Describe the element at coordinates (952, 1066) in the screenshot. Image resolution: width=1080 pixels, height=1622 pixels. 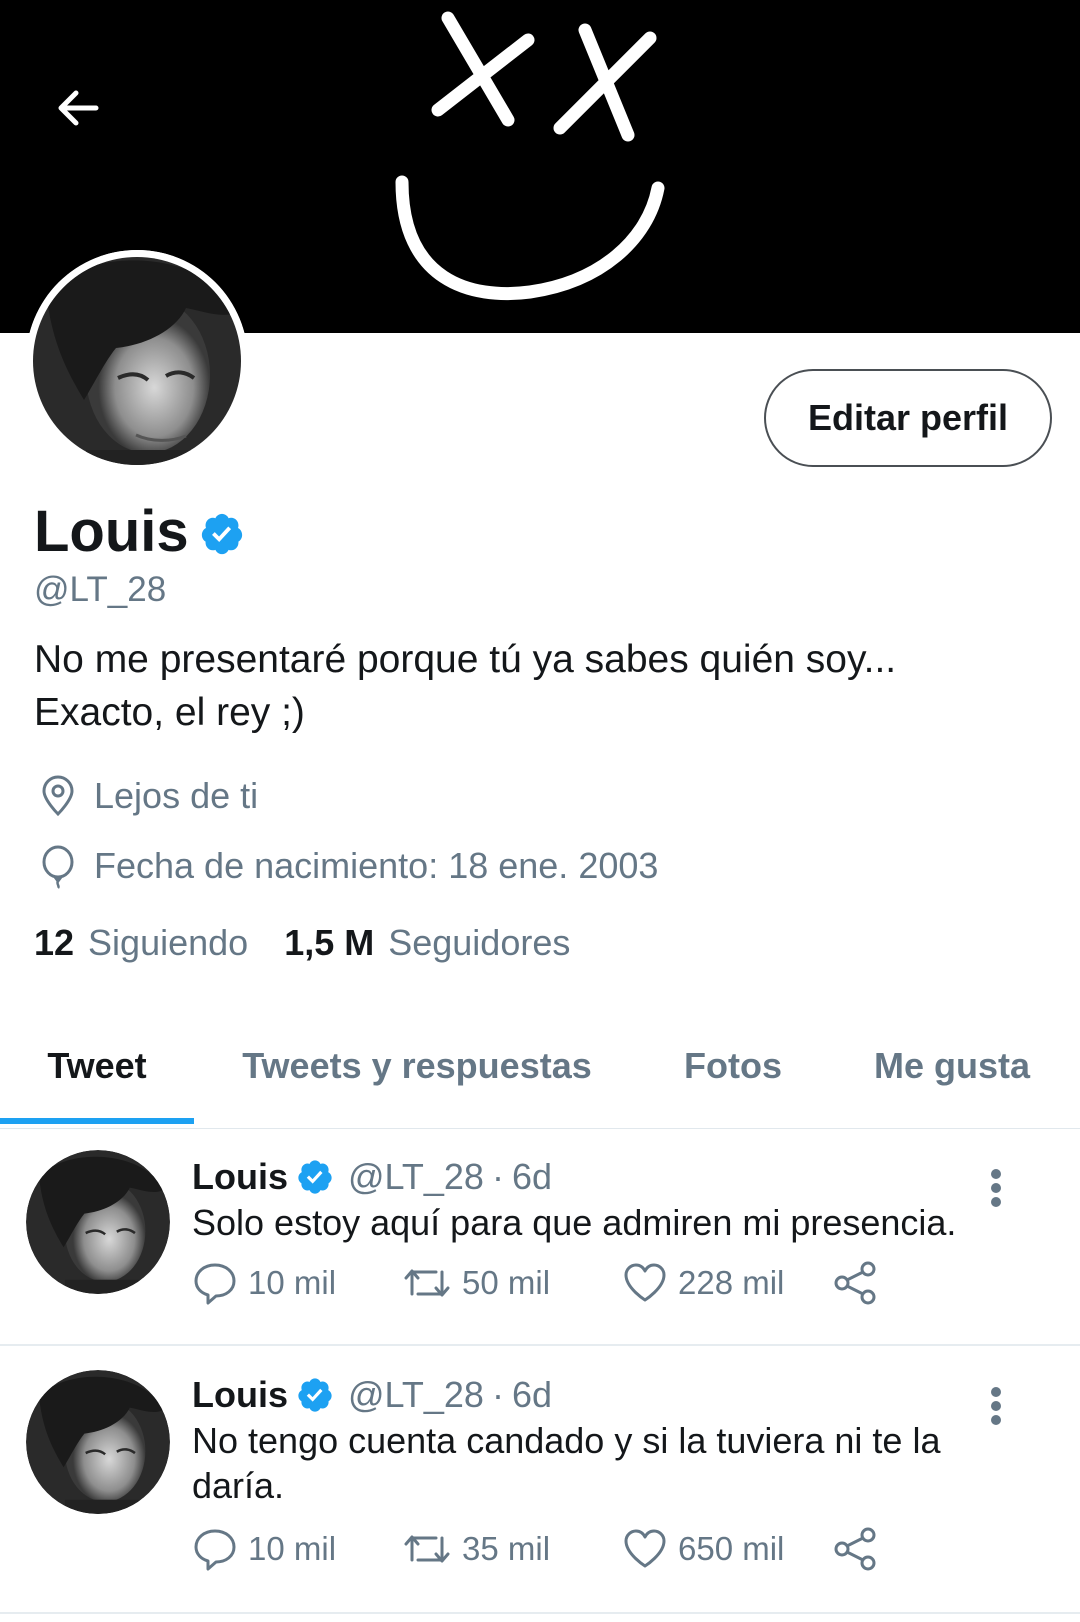
I see `tab-likes: Me gusta` at that location.